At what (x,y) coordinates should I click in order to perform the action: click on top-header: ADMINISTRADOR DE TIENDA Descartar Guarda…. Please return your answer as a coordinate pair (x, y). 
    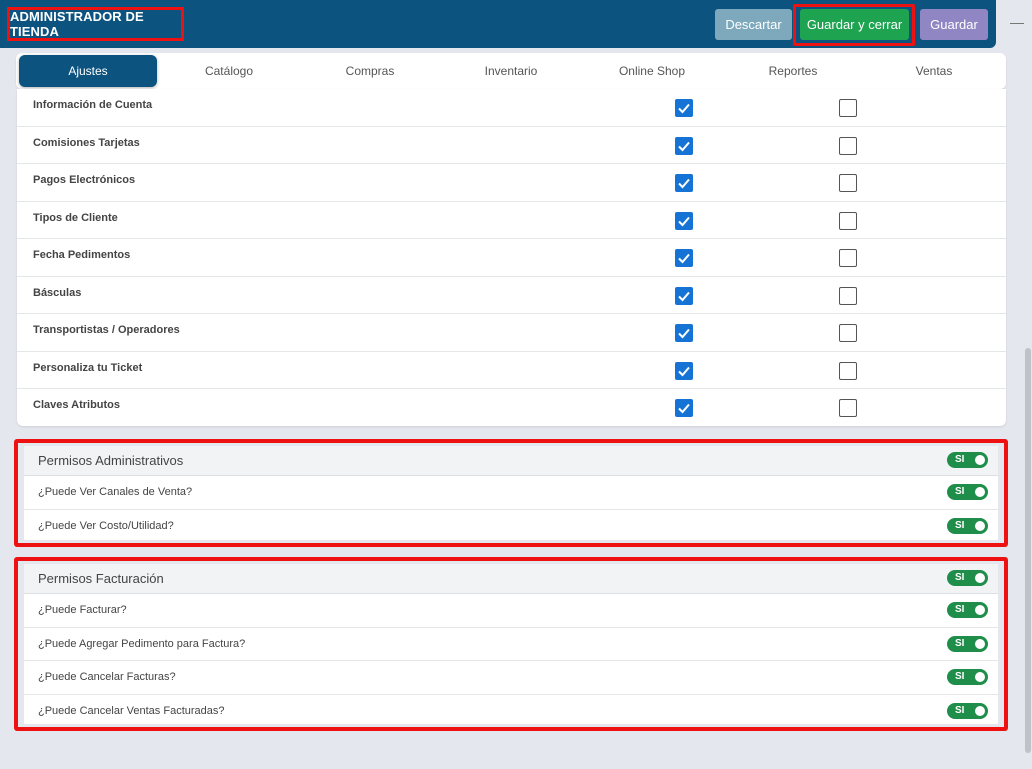
    Looking at the image, I should click on (498, 24).